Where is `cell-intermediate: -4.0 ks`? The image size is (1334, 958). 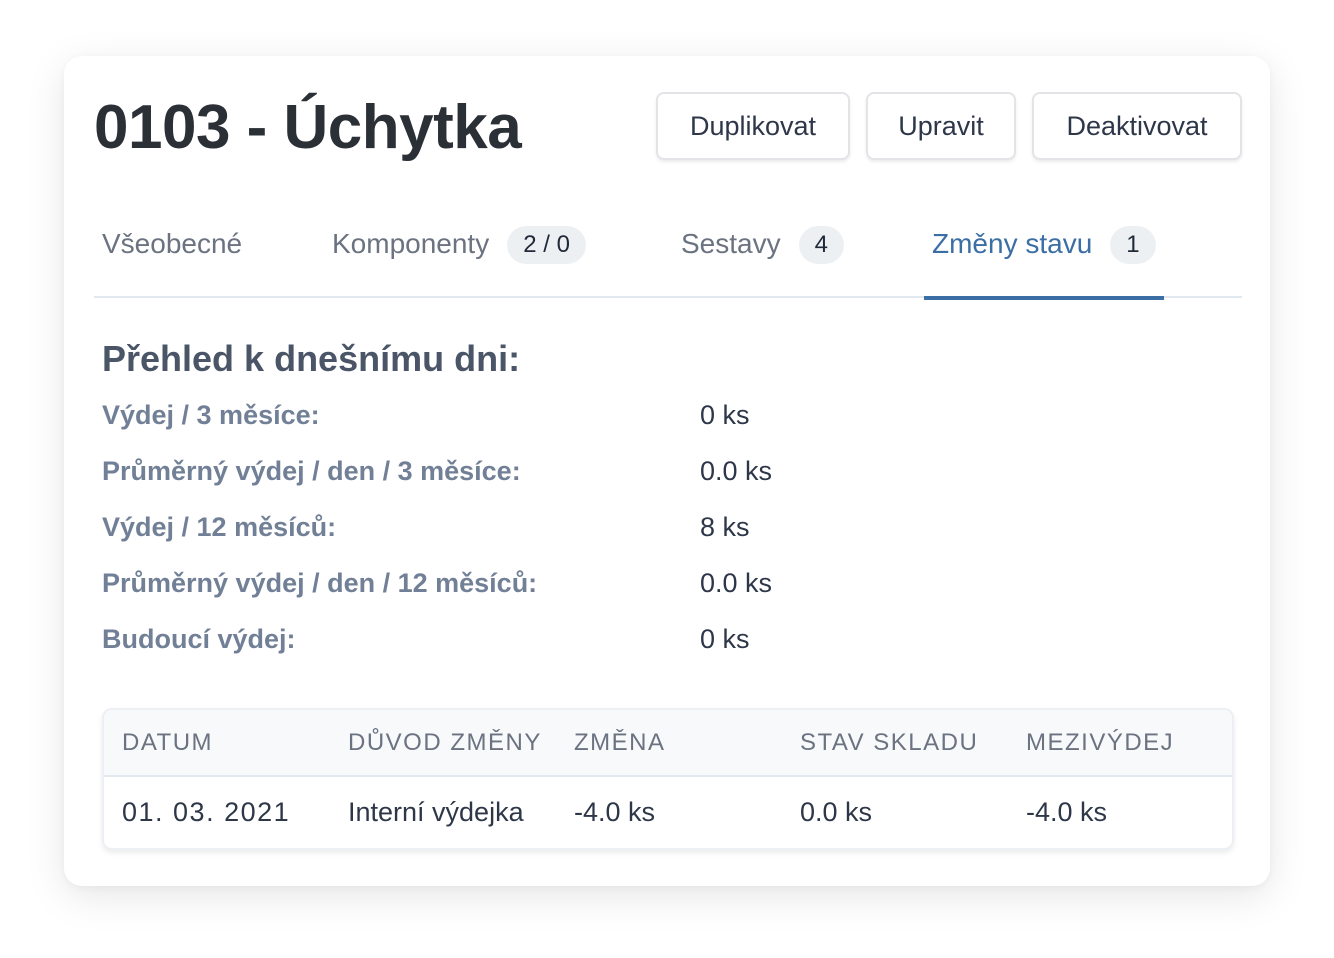
cell-intermediate: -4.0 ks is located at coordinates (1067, 812).